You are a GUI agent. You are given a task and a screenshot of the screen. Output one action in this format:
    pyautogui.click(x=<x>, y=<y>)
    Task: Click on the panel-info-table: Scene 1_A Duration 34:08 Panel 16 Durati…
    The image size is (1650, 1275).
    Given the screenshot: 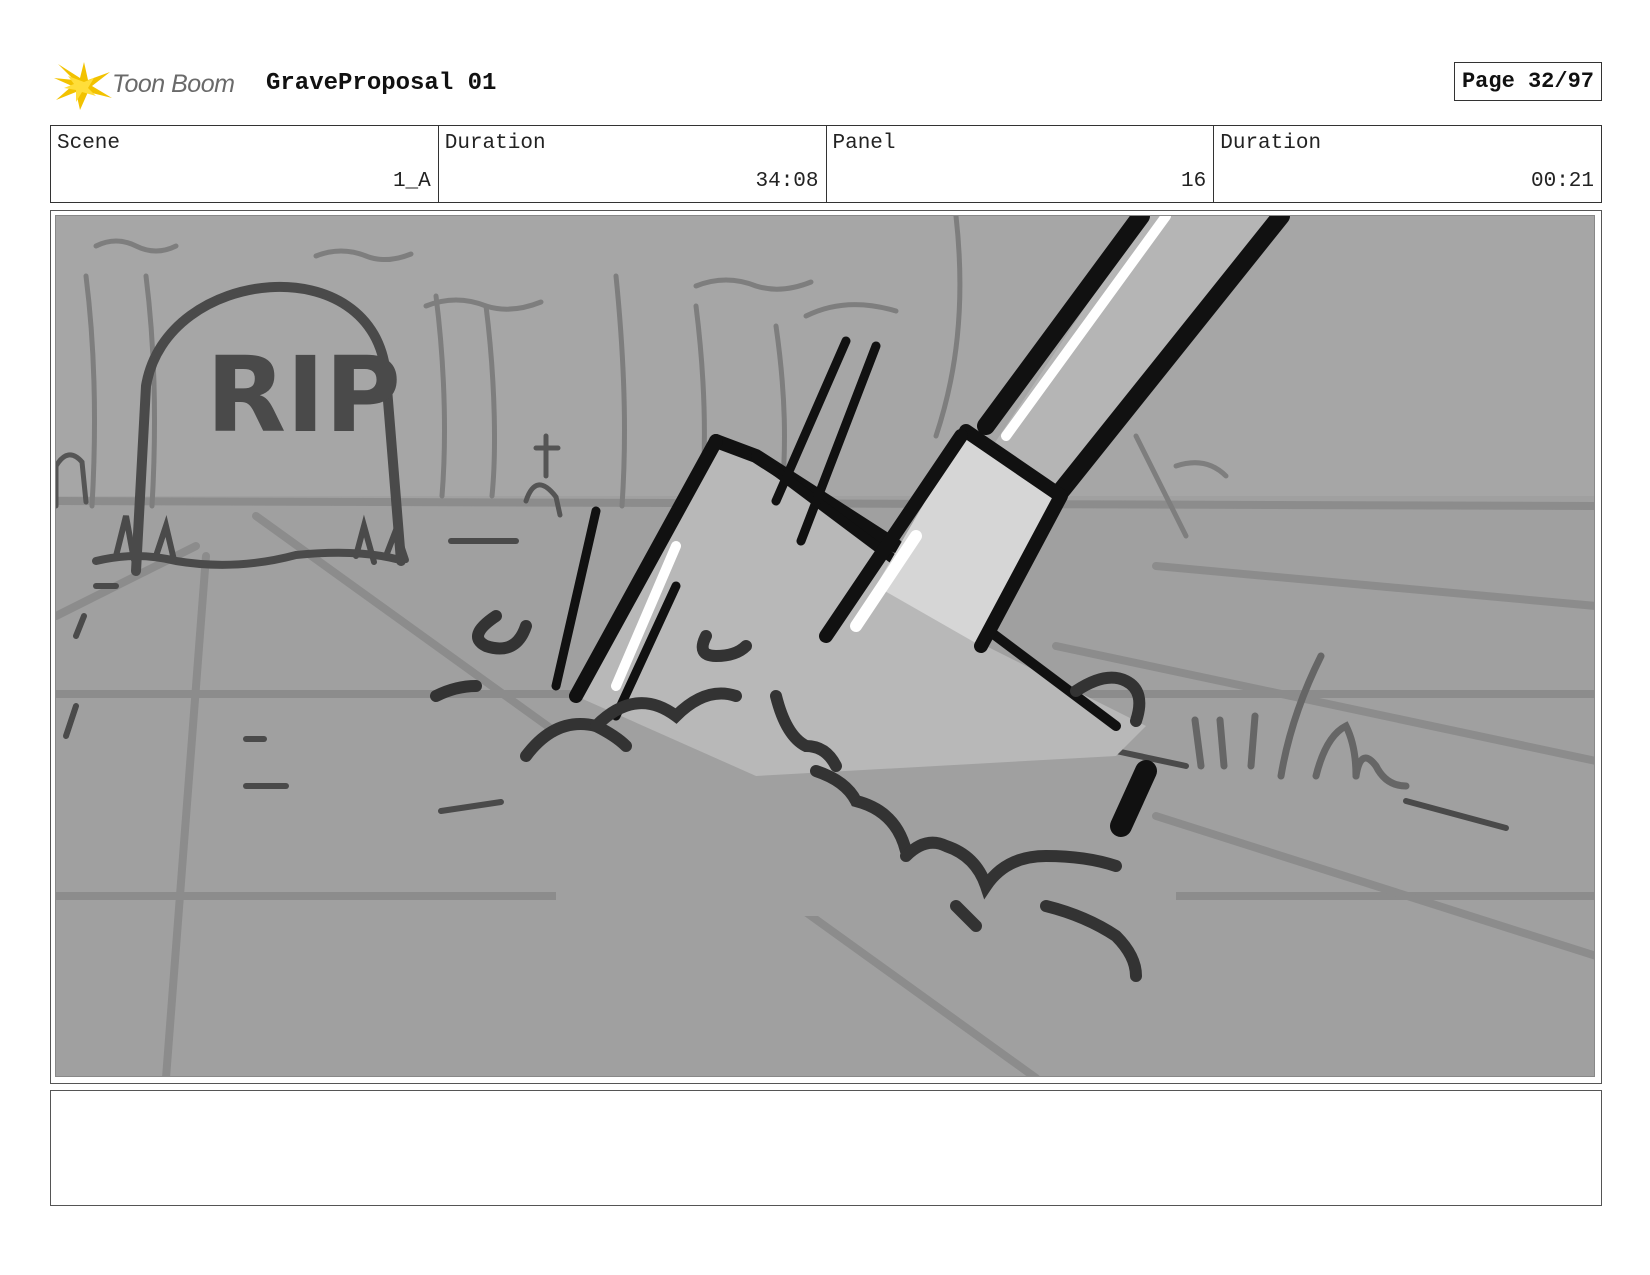 What is the action you would take?
    pyautogui.click(x=826, y=164)
    